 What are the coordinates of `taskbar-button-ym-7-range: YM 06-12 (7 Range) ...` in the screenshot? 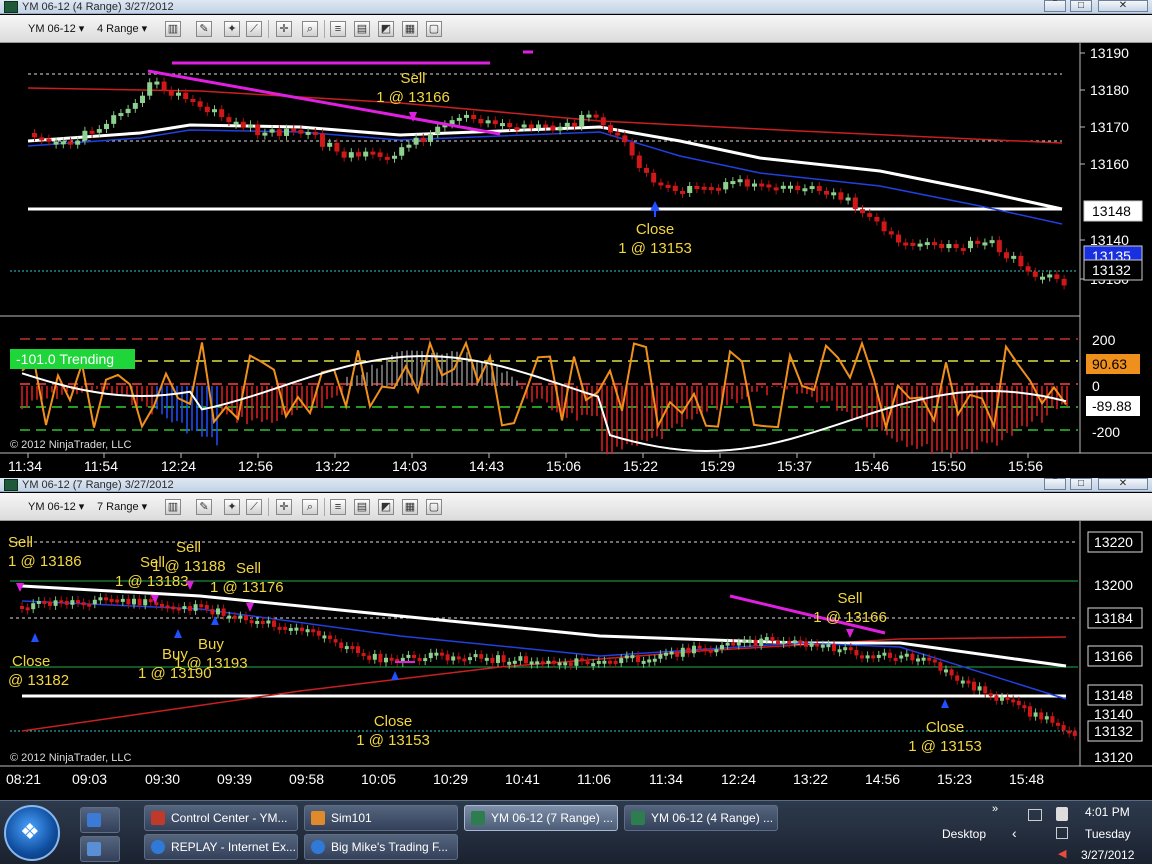 It's located at (541, 818).